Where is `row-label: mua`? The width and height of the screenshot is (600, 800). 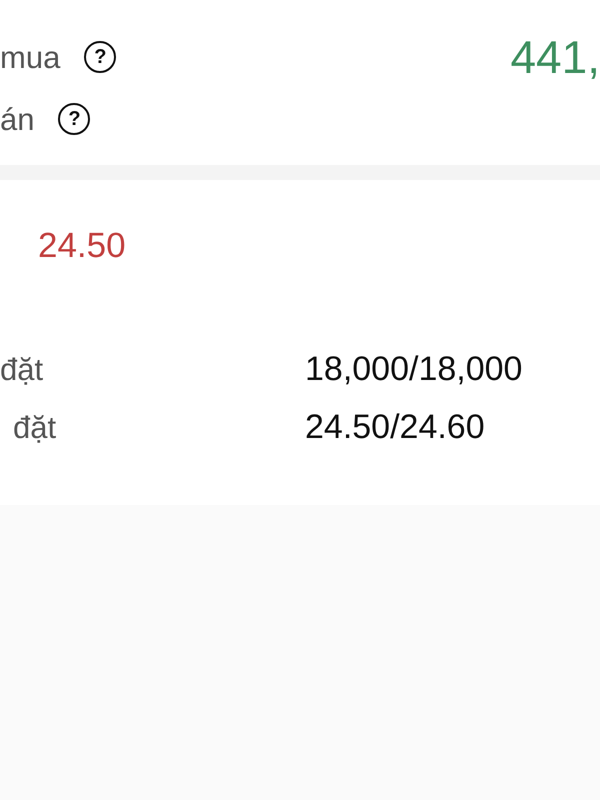 row-label: mua is located at coordinates (30, 57).